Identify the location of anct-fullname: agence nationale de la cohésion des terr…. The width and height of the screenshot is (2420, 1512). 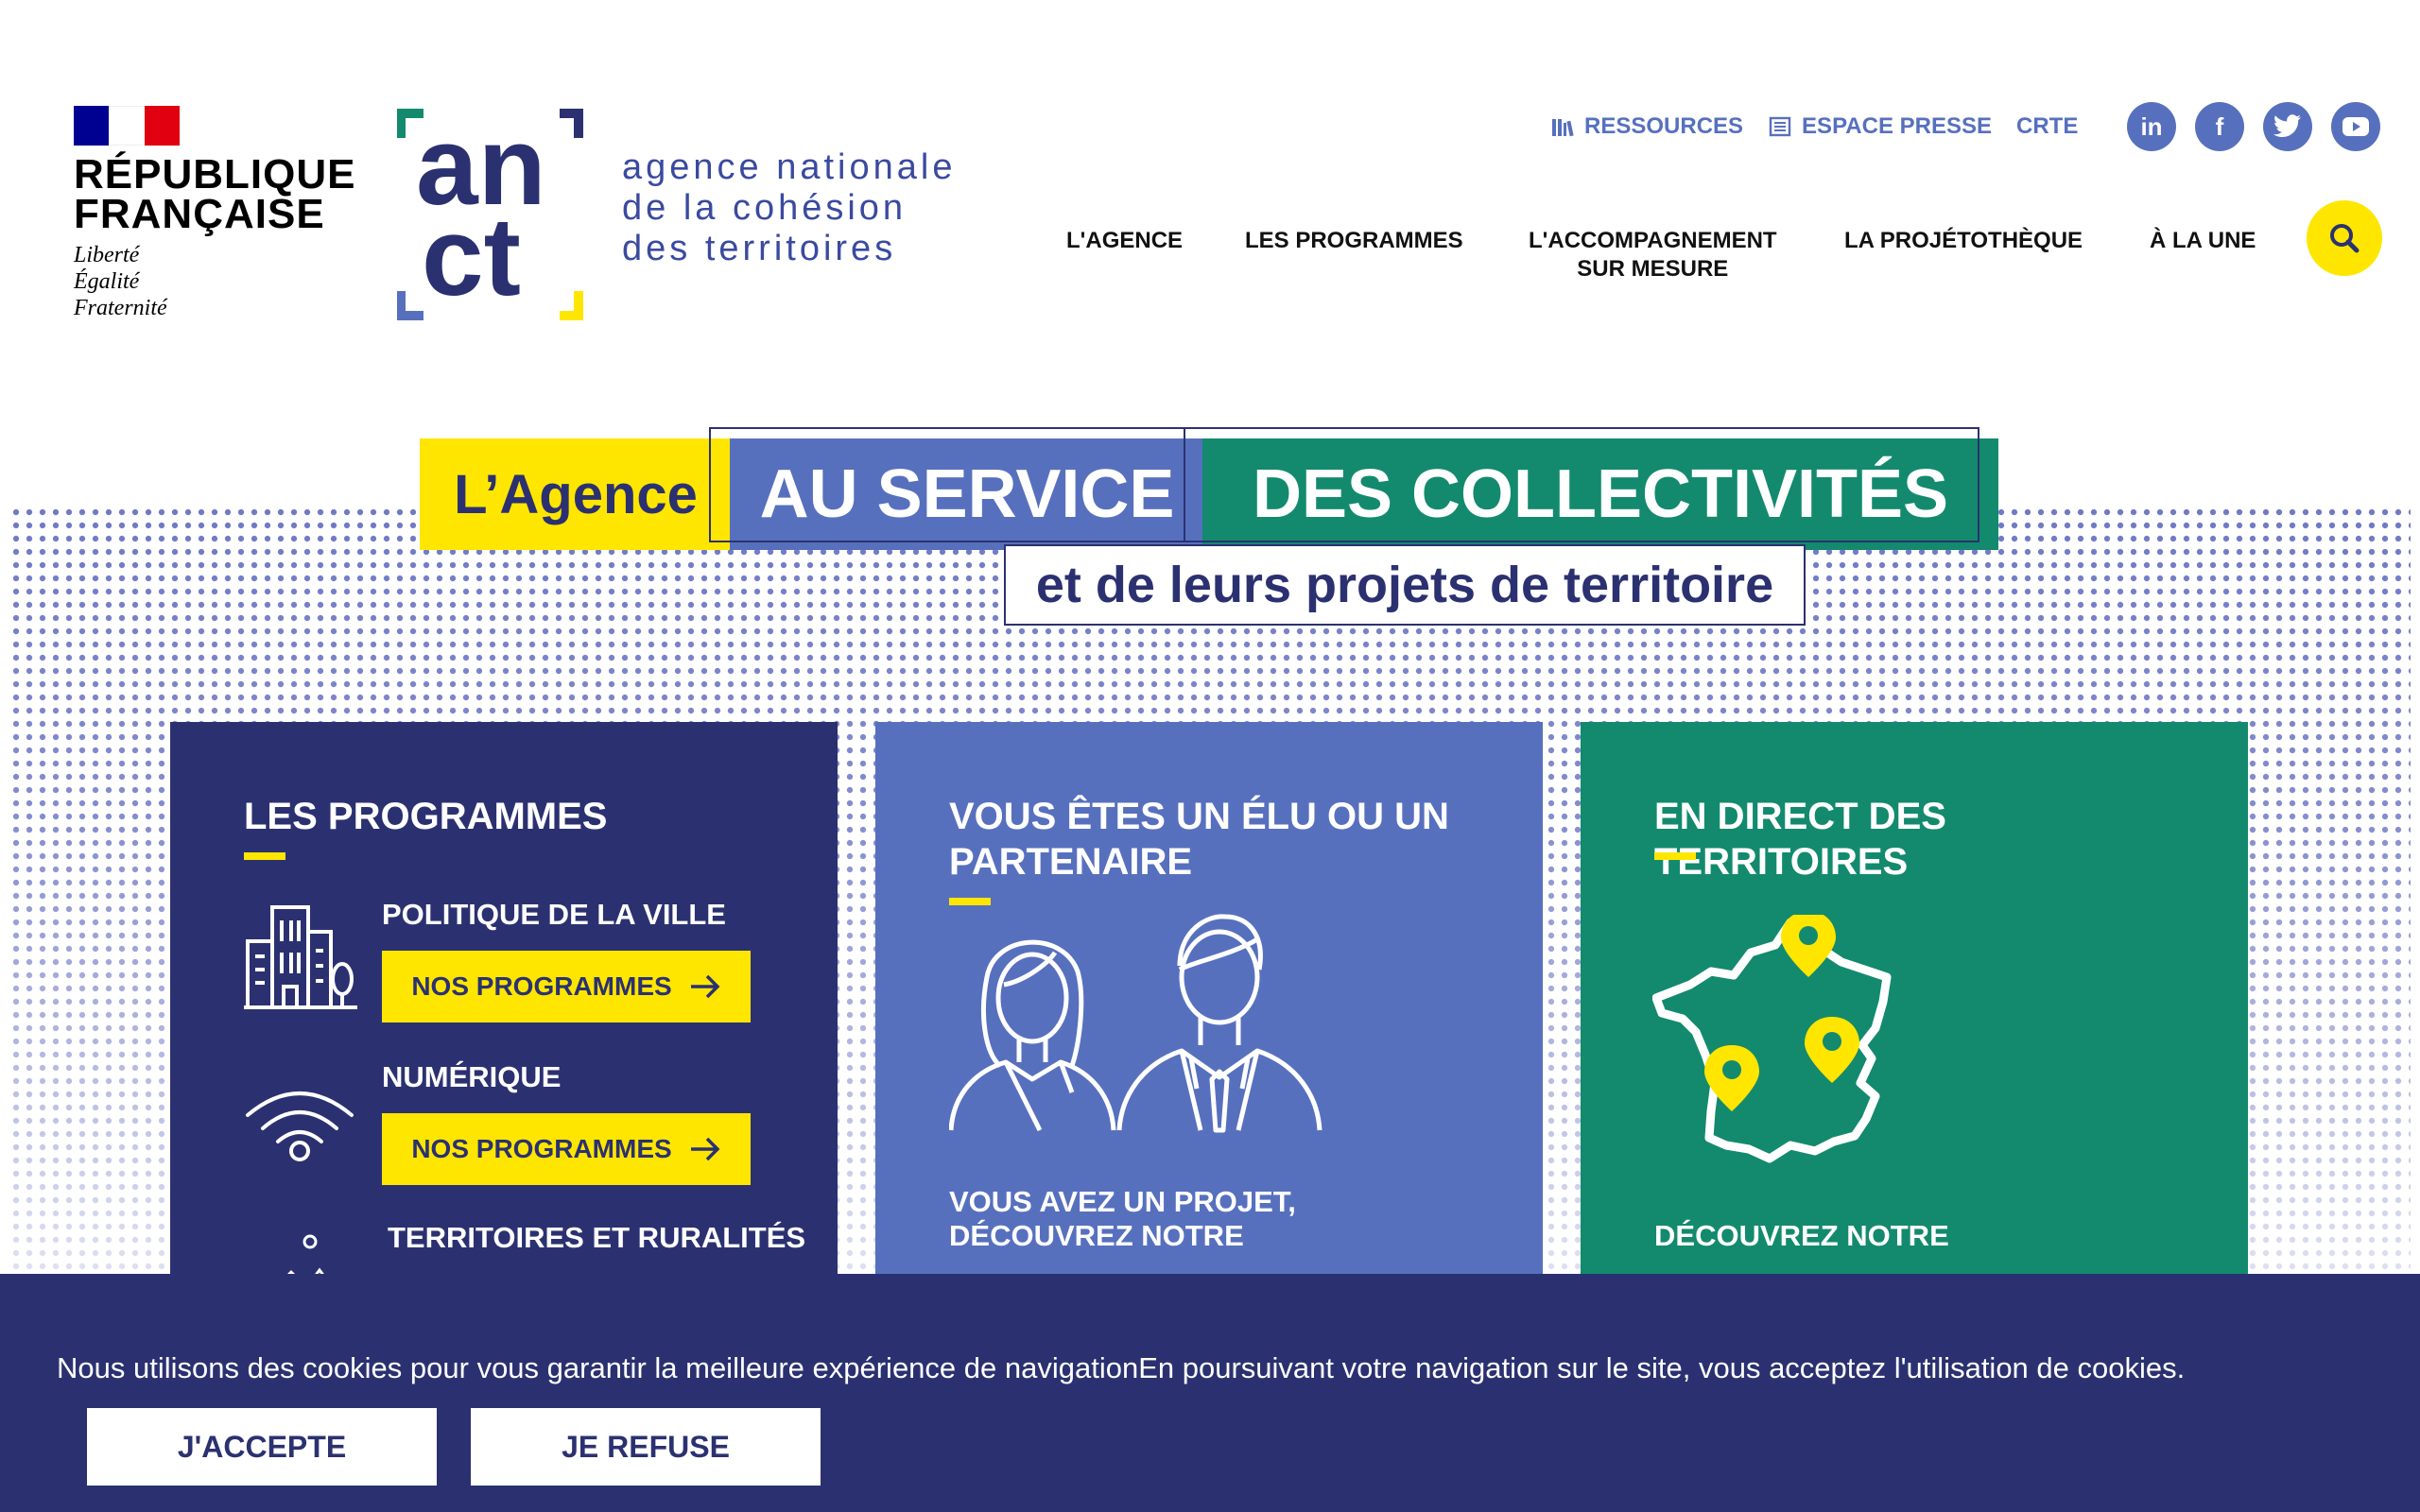
(789, 207).